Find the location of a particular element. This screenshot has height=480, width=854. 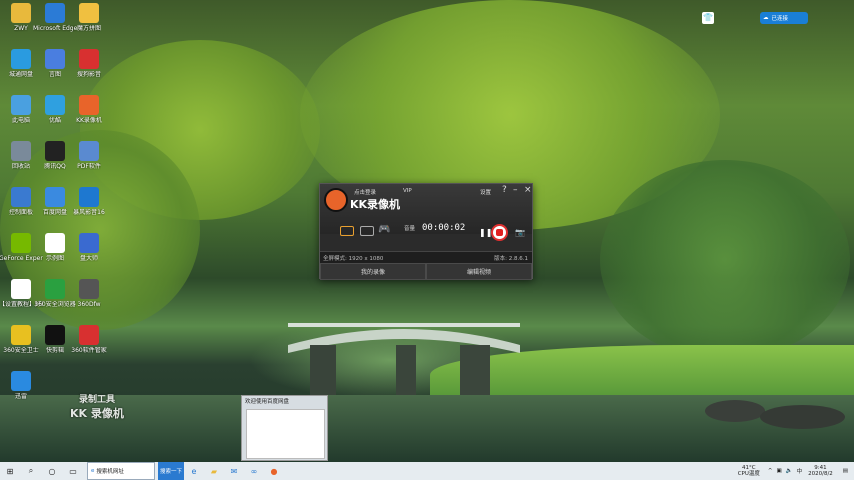

search-box-icon: e is located at coordinates (93, 471).